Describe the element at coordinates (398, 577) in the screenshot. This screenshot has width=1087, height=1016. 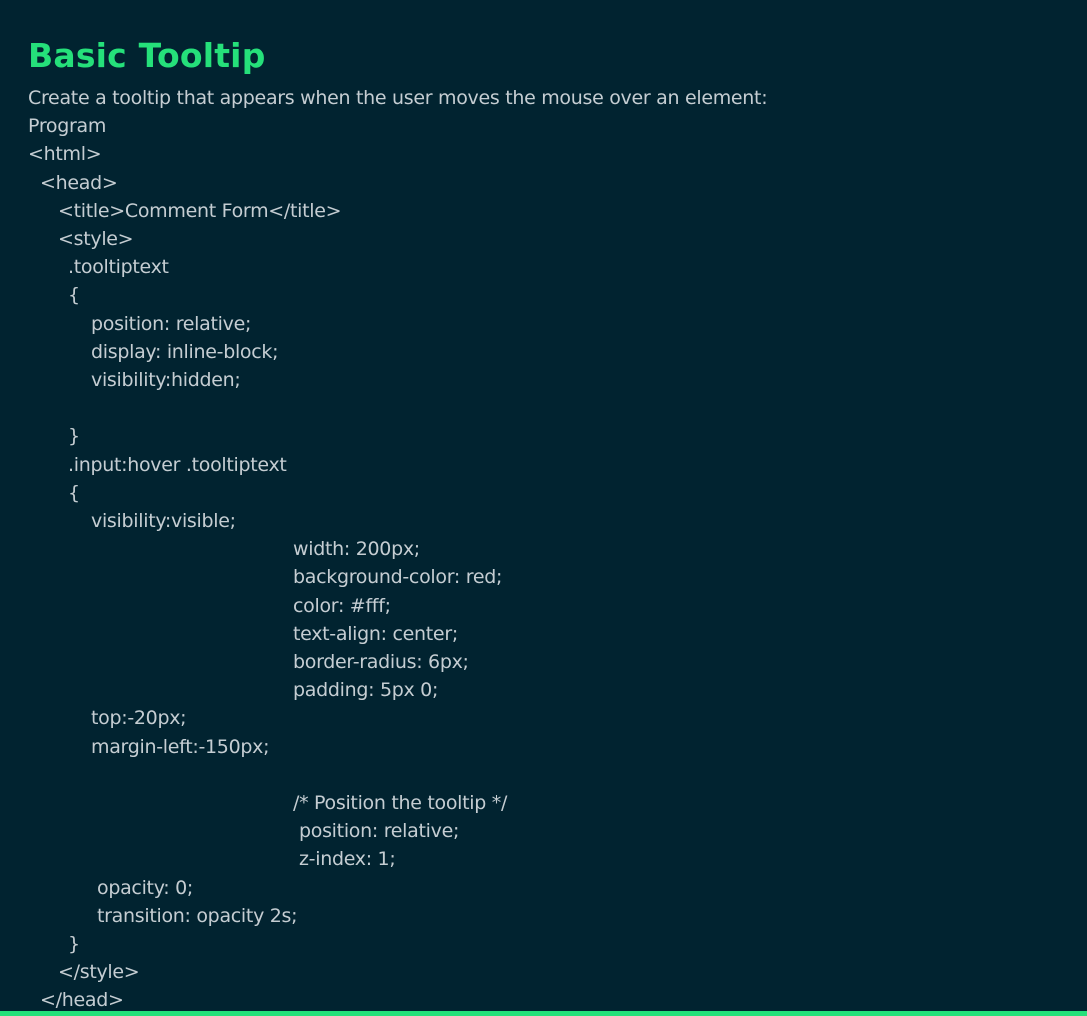
I see `code-line: background-color: red;` at that location.